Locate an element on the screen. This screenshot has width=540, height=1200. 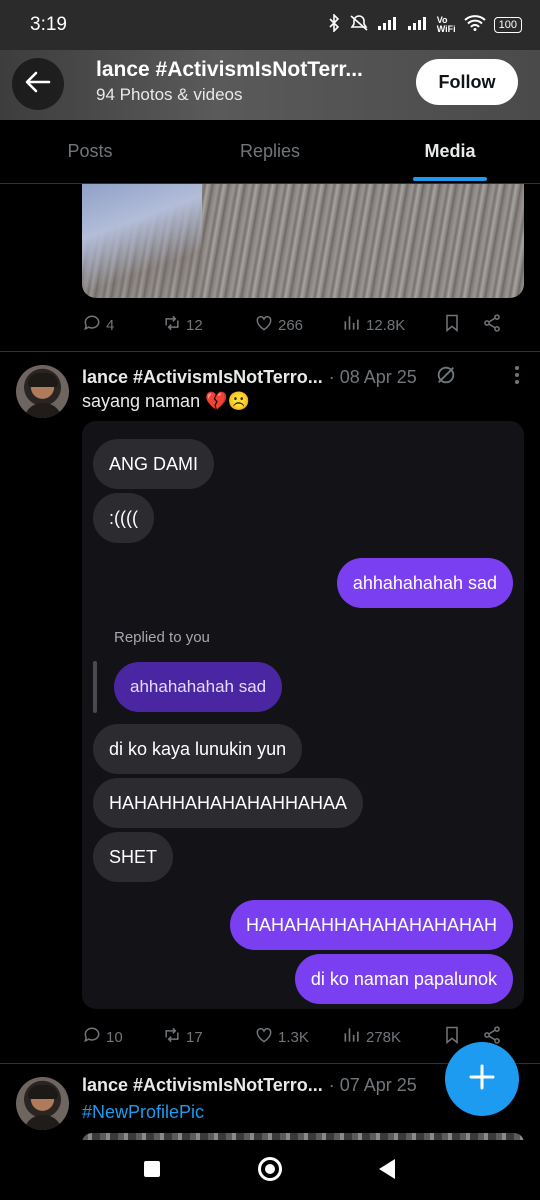
chat-message: SHET is located at coordinates (133, 857).